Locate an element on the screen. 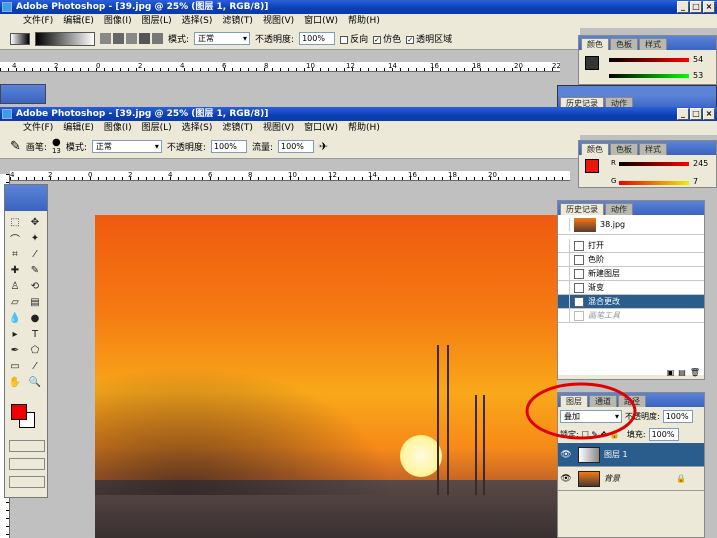 This screenshot has height=538, width=717. magic-wand-icon: ✦ is located at coordinates (35, 238).